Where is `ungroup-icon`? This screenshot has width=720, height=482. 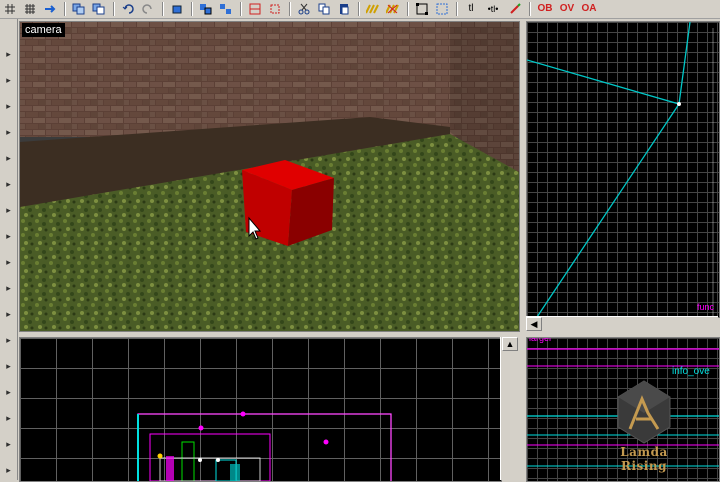
ungroup-icon is located at coordinates (226, 9).